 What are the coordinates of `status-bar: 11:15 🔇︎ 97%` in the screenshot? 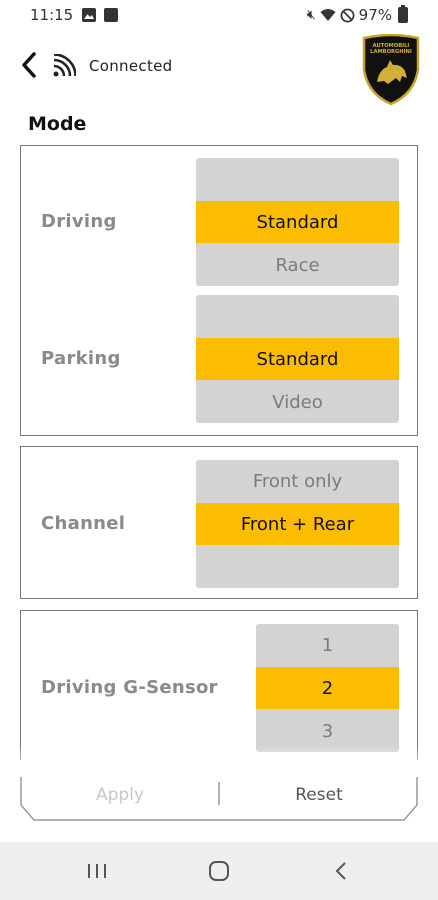 It's located at (219, 16).